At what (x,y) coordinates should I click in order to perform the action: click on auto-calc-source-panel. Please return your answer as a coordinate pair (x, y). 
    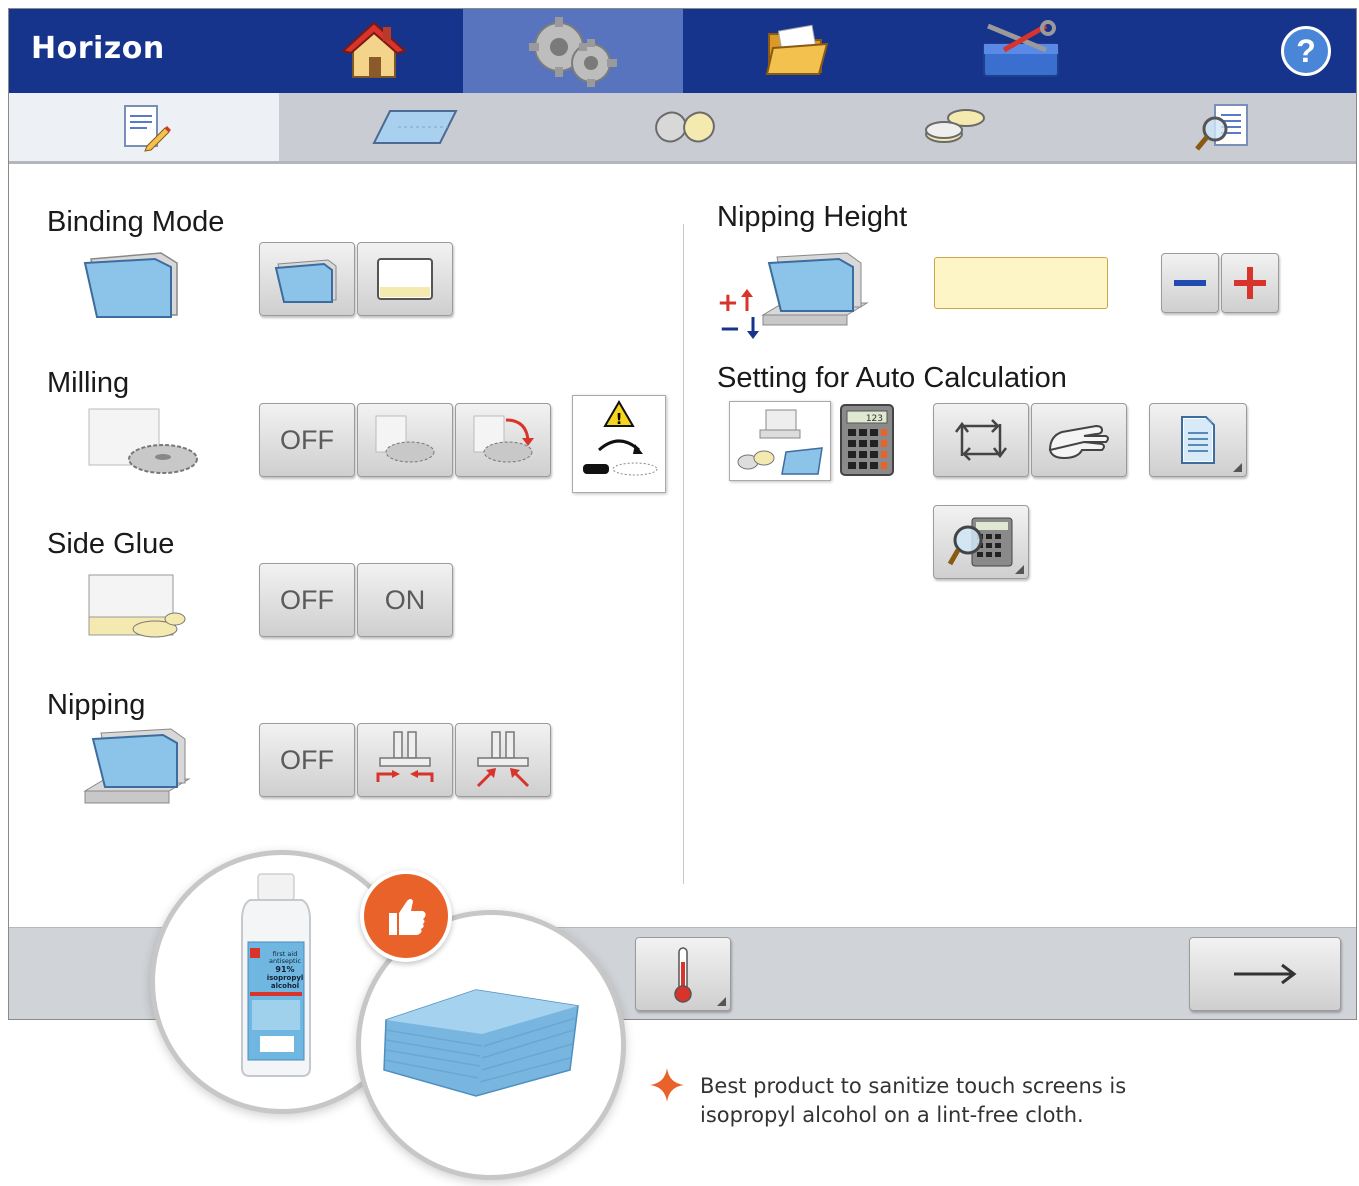
    Looking at the image, I should click on (780, 441).